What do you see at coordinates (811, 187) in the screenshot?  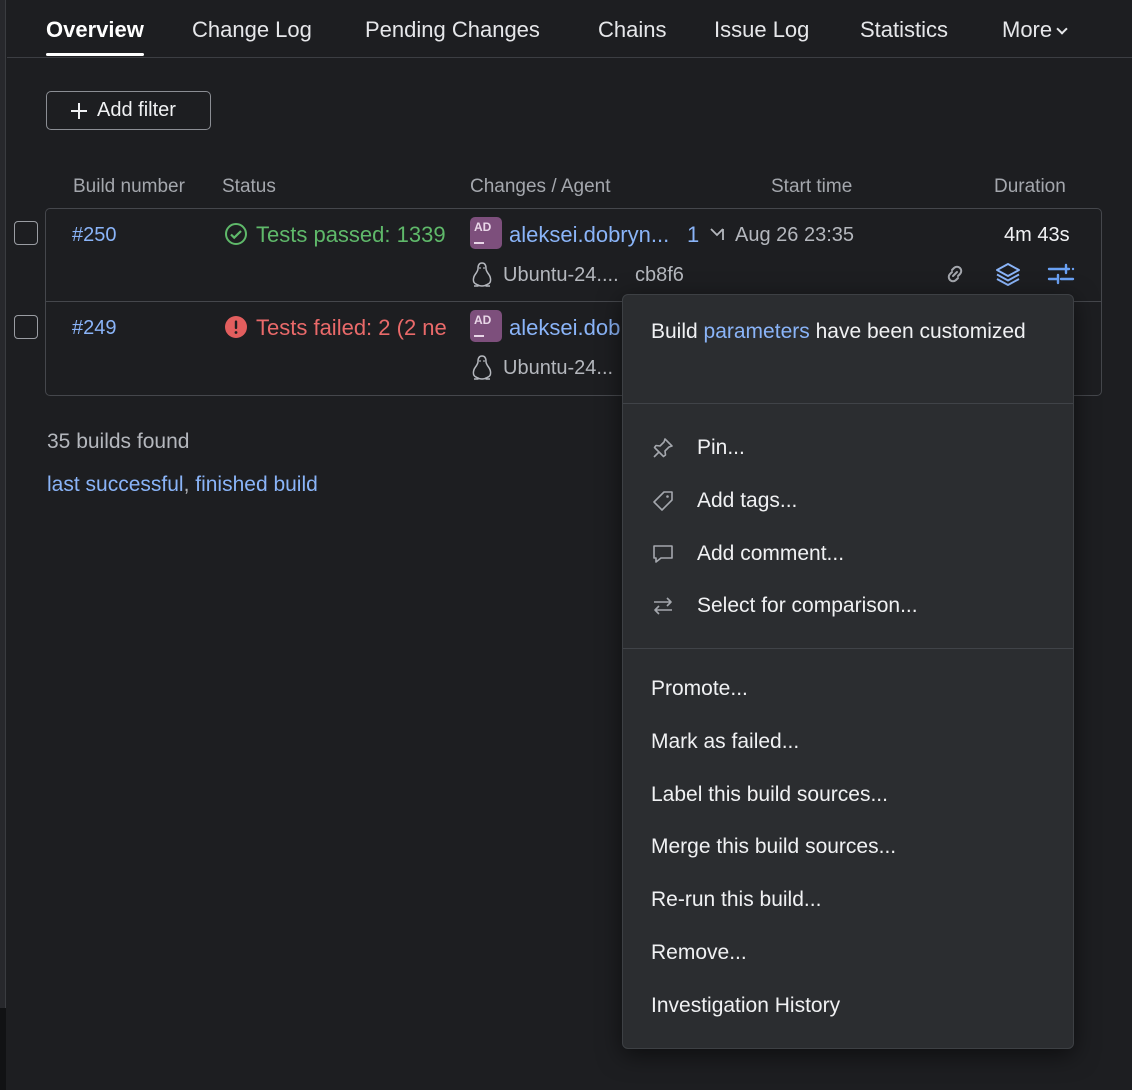 I see `column-header-start-time: Start time` at bounding box center [811, 187].